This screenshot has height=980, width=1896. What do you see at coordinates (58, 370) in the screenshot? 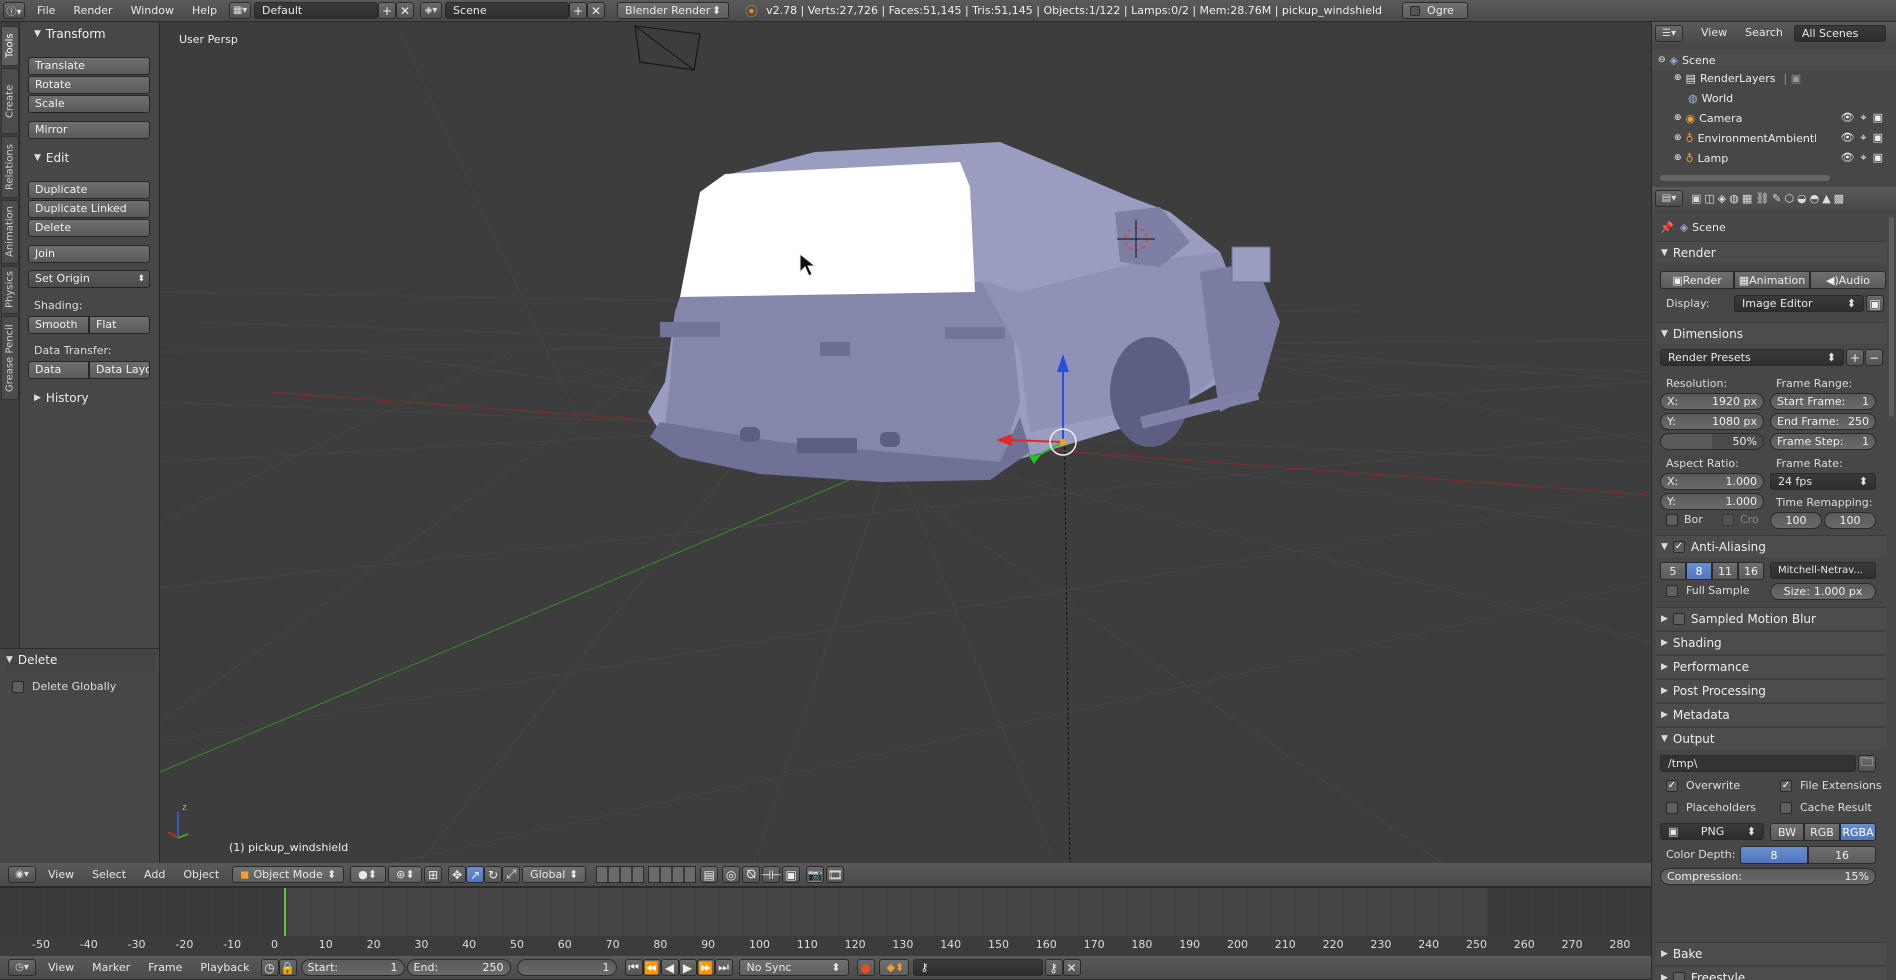
I see `data-transfer-button: Data` at bounding box center [58, 370].